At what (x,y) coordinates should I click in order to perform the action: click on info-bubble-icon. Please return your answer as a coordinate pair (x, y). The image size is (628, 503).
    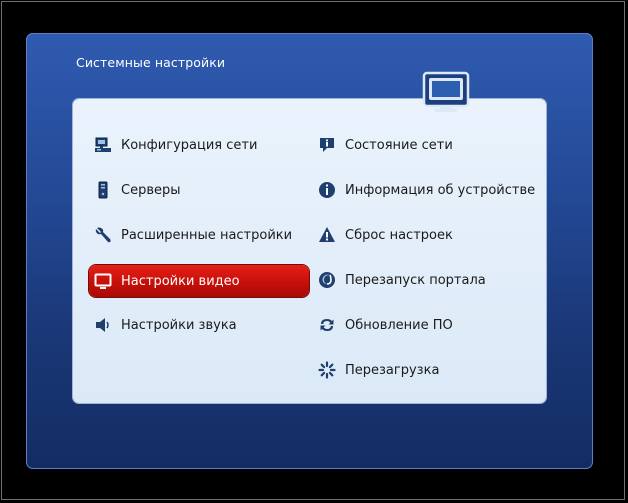
    Looking at the image, I should click on (327, 145).